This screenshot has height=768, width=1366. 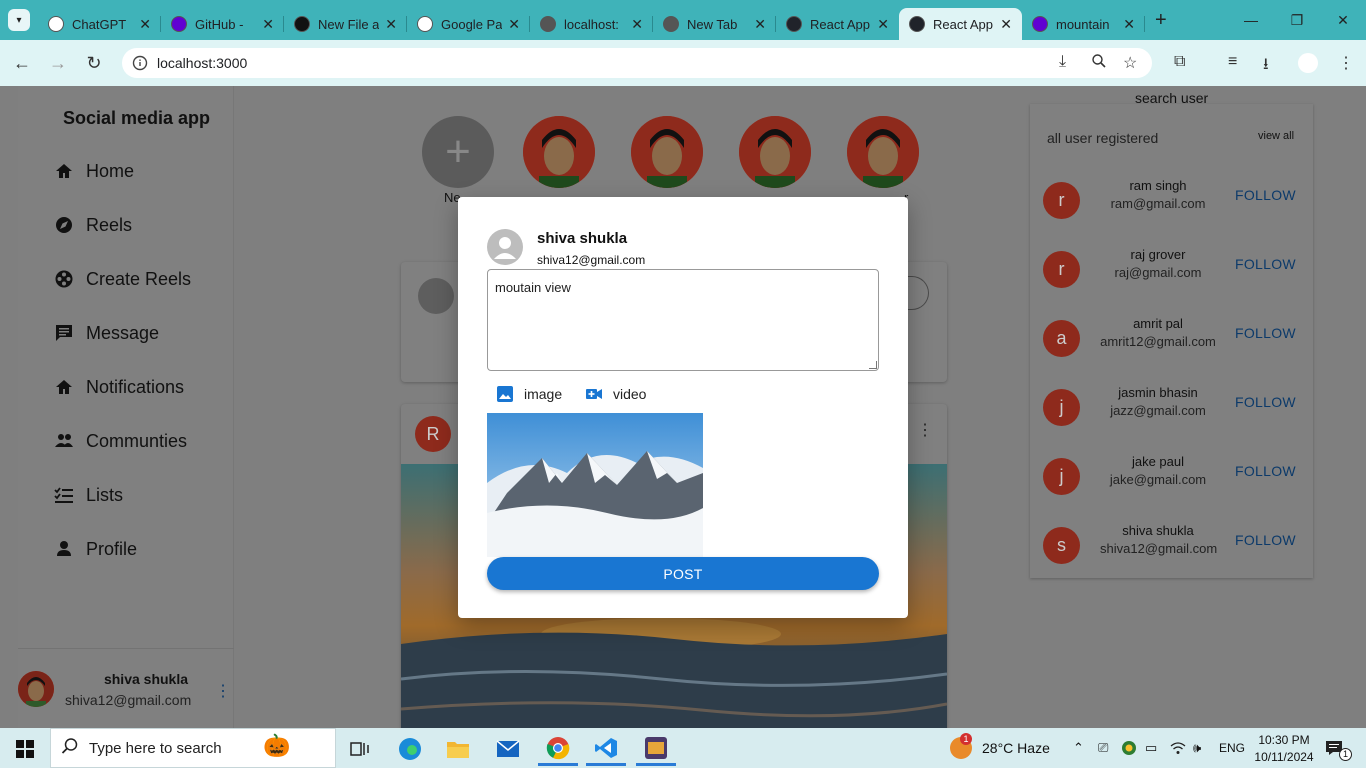 What do you see at coordinates (1099, 63) in the screenshot?
I see `zoom-icon` at bounding box center [1099, 63].